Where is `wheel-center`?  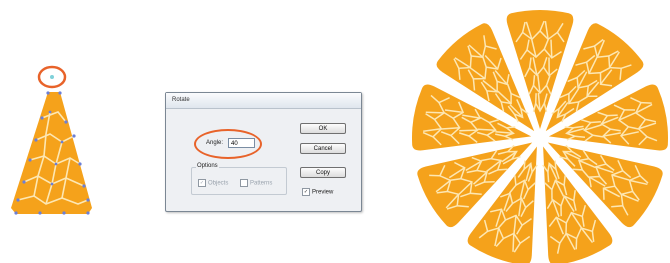
wheel-center is located at coordinates (540, 138).